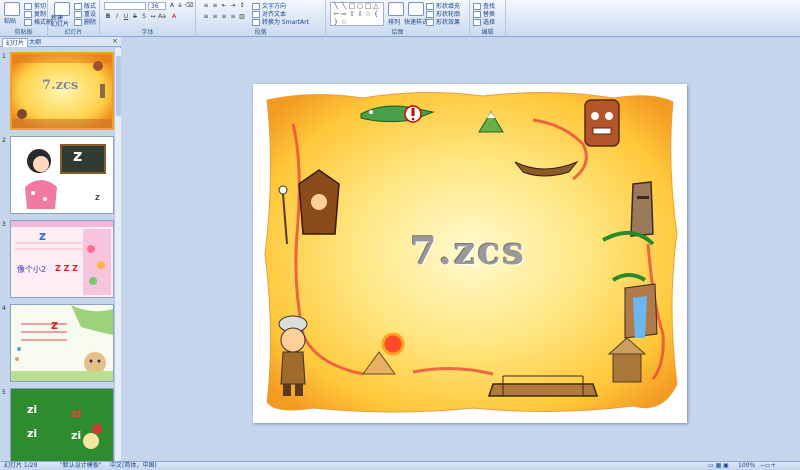 The height and width of the screenshot is (470, 800). Describe the element at coordinates (28, 22) in the screenshot. I see `brush-icon` at that location.